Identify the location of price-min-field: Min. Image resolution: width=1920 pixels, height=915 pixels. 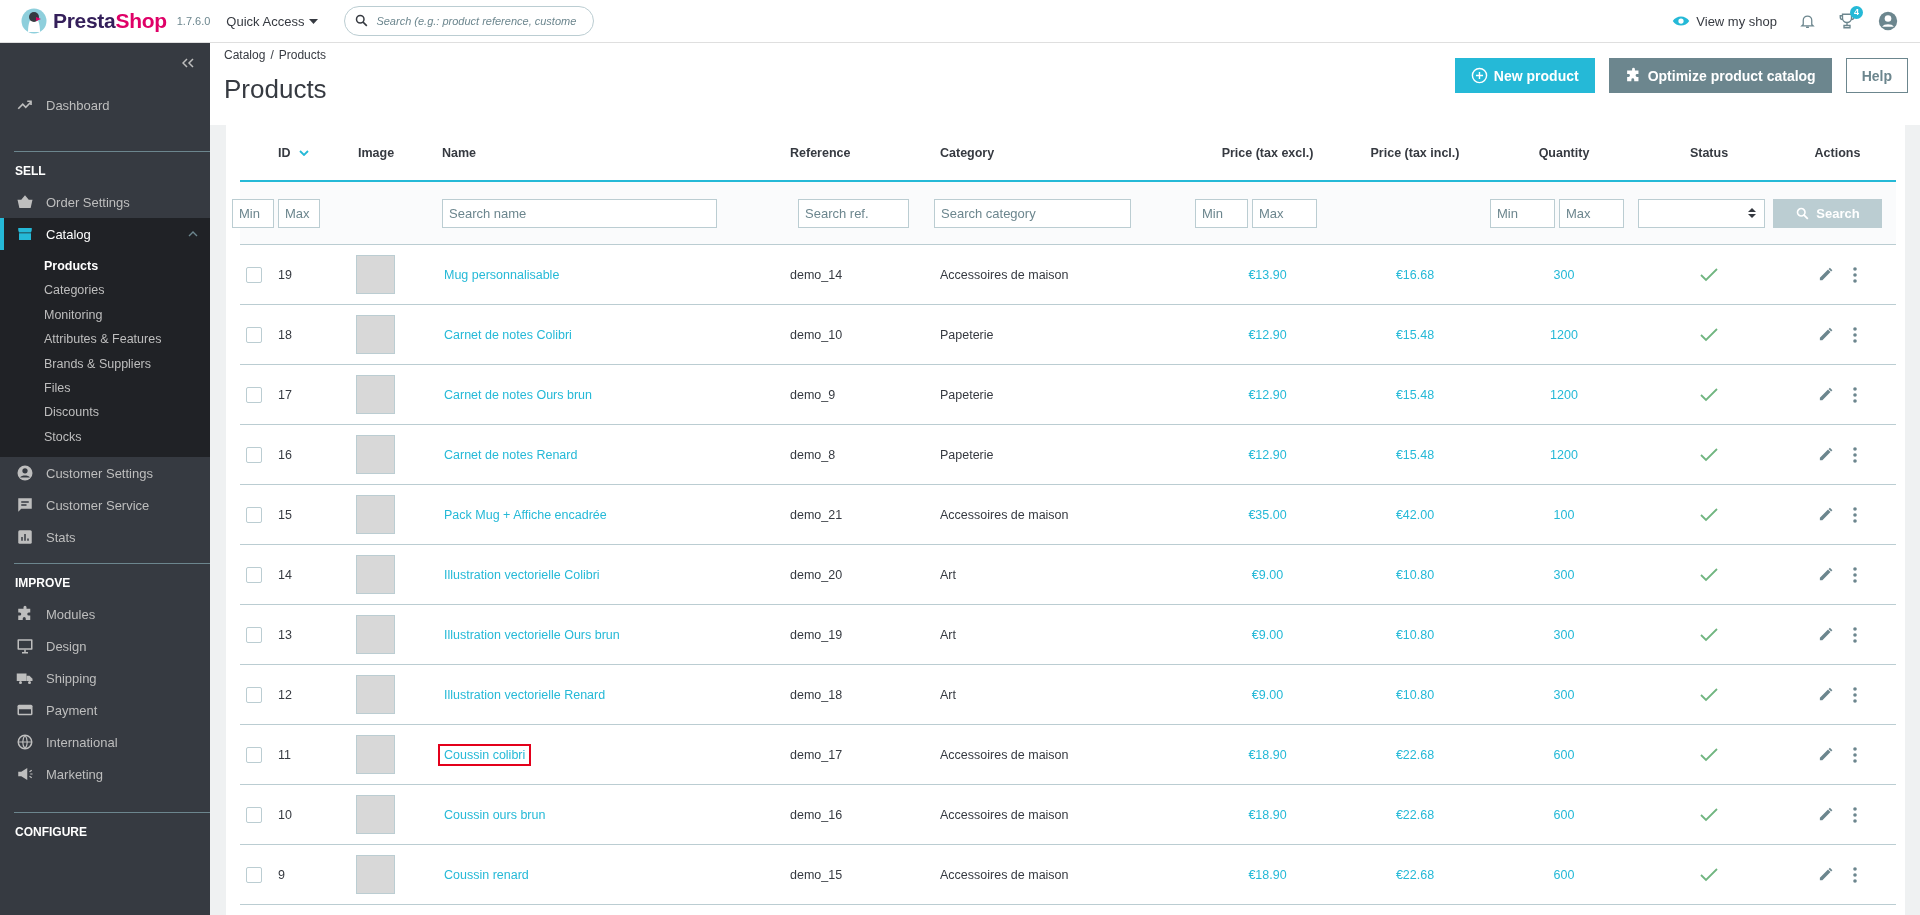
(1221, 213).